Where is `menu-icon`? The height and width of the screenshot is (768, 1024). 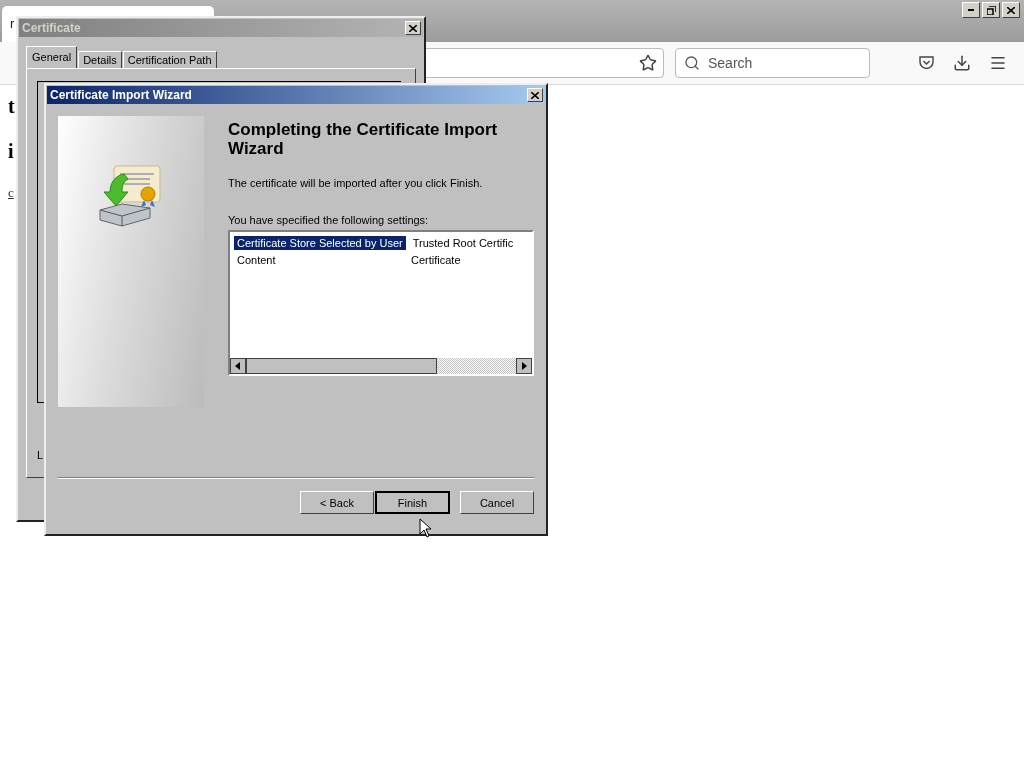
menu-icon is located at coordinates (998, 63).